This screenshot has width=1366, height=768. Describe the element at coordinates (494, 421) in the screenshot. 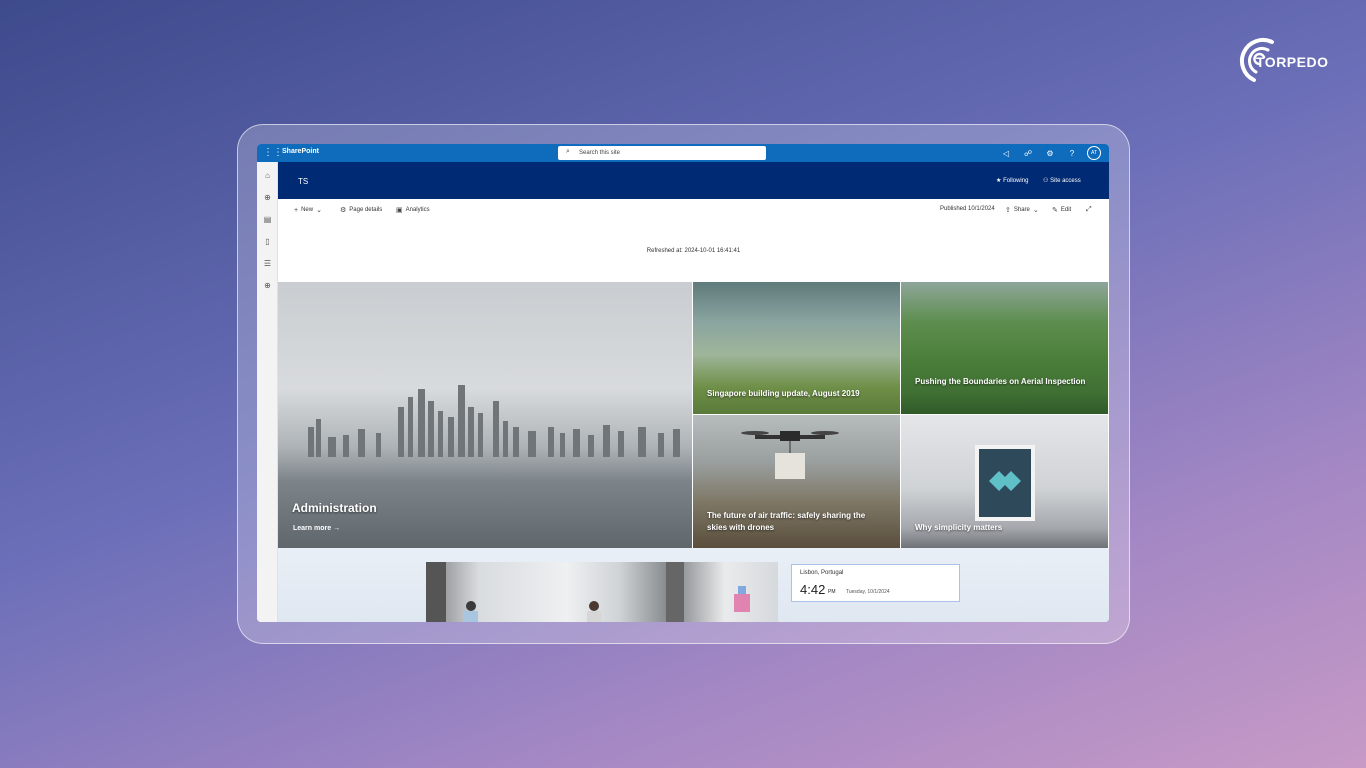

I see `city-skyline-image` at that location.